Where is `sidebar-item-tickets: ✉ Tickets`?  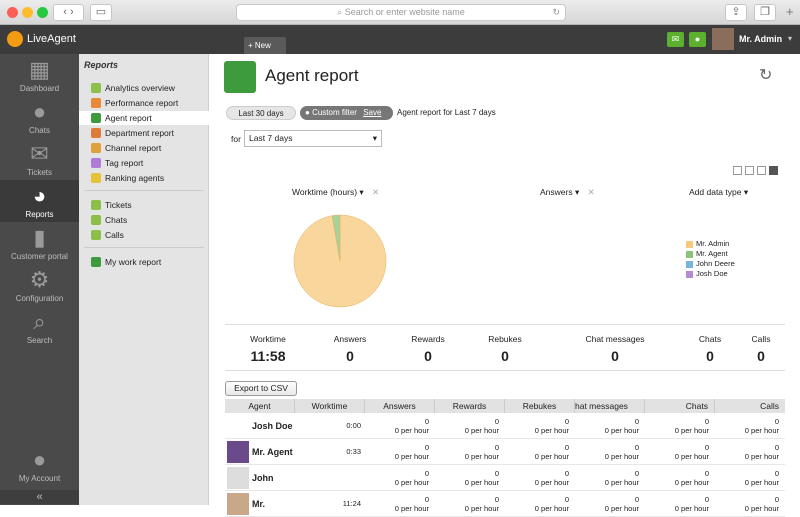 sidebar-item-tickets: ✉ Tickets is located at coordinates (39, 161).